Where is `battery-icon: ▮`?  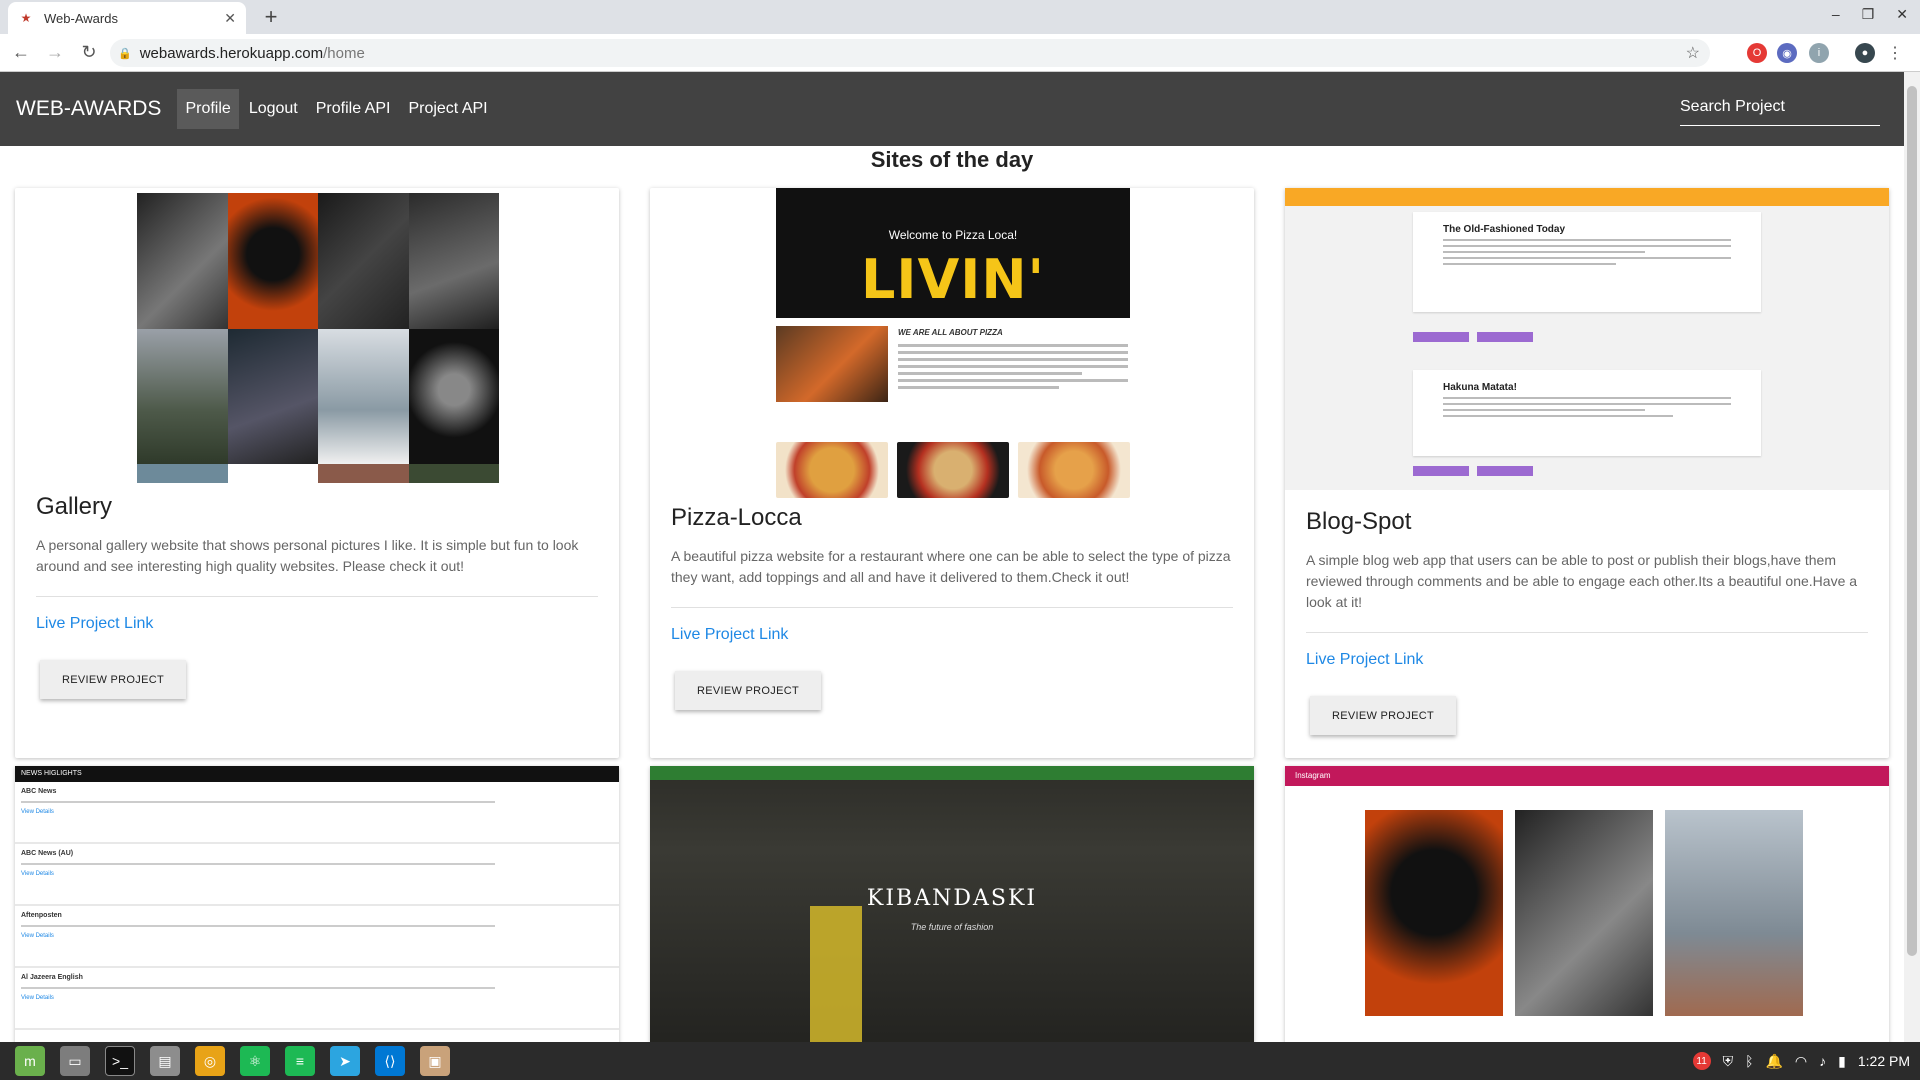
battery-icon: ▮ is located at coordinates (1842, 1061).